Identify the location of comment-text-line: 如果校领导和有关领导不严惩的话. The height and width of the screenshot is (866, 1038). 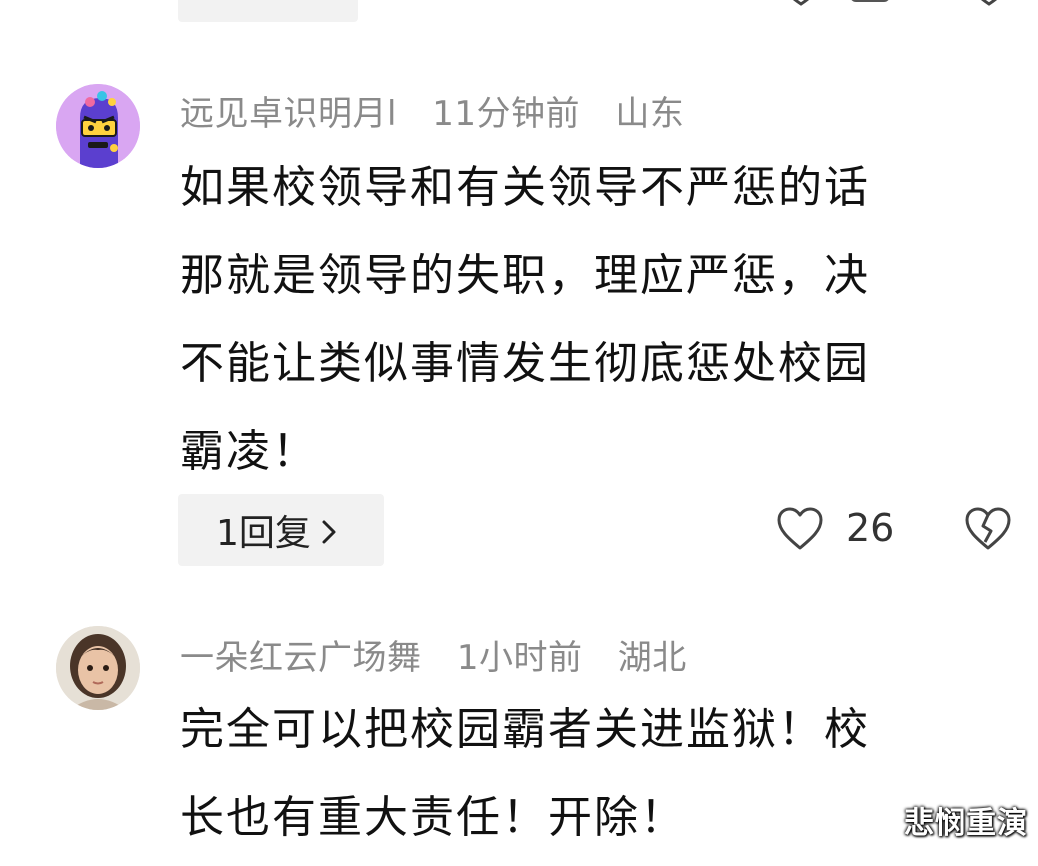
(525, 187).